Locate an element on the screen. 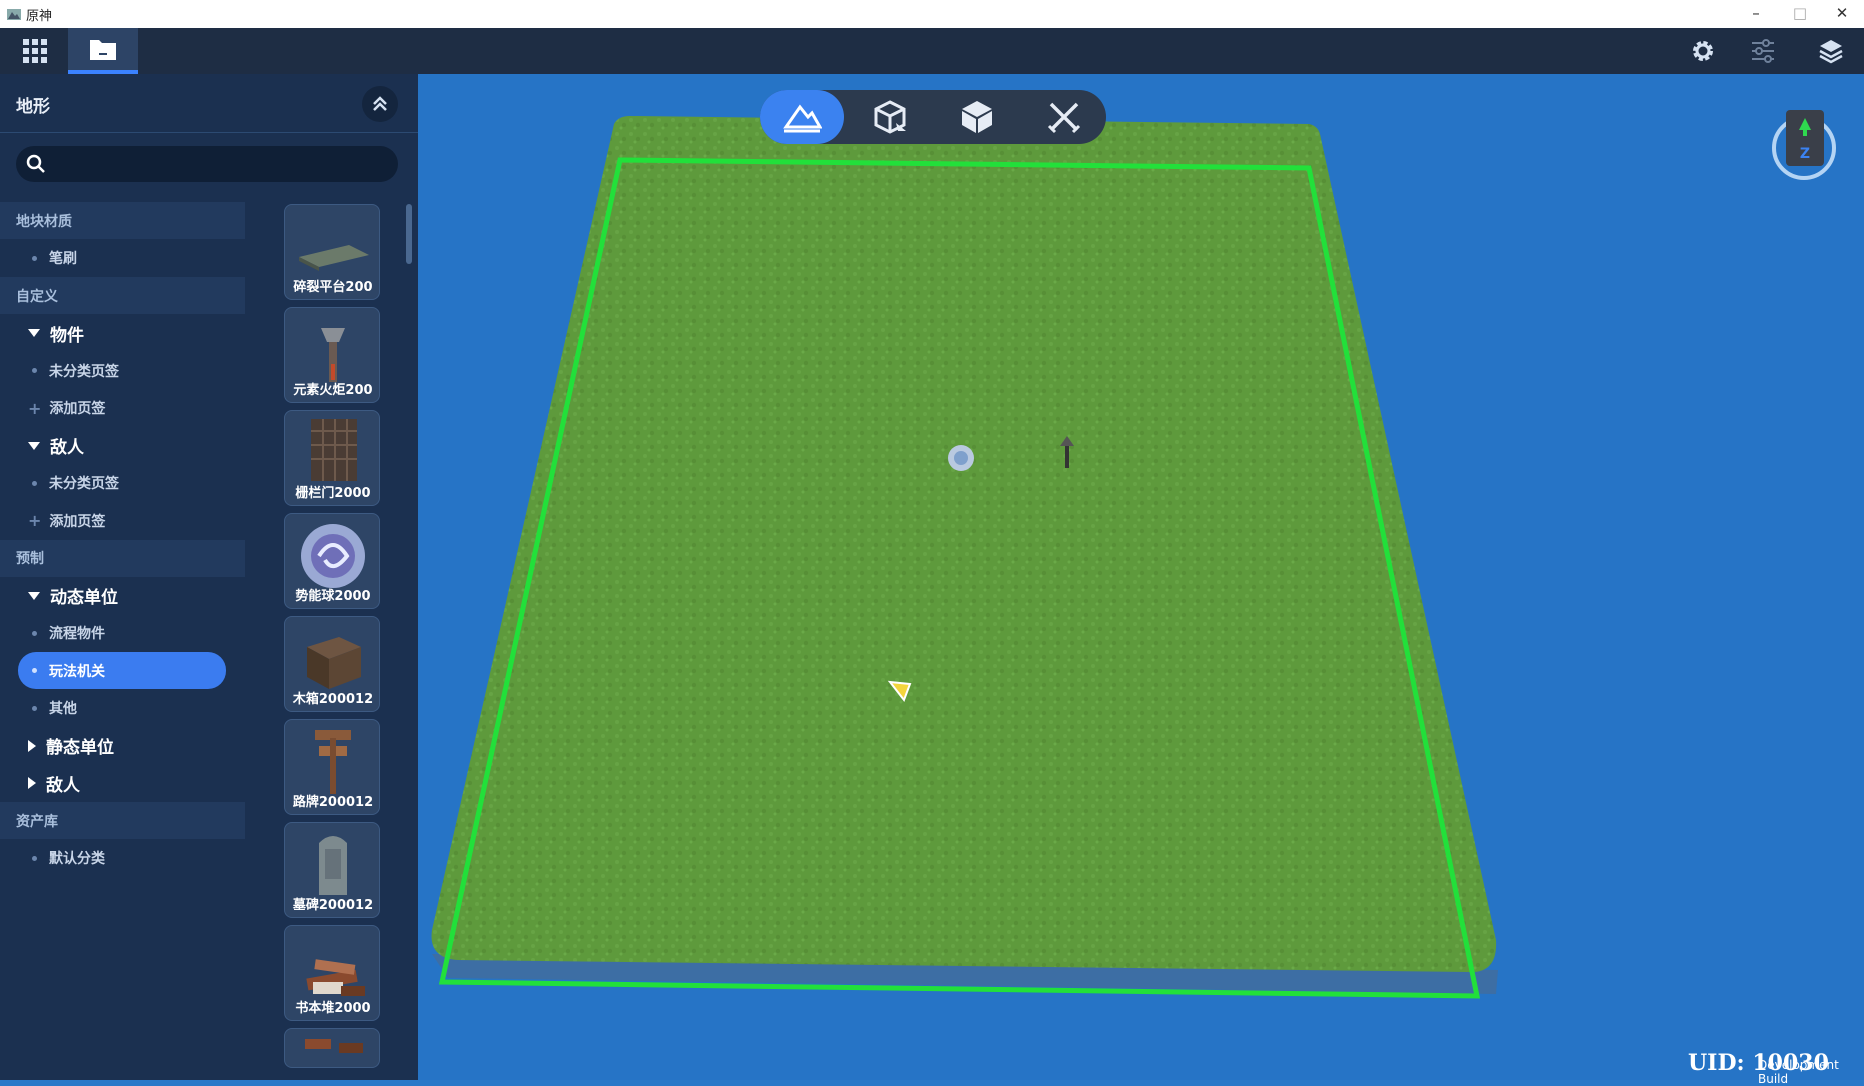 This screenshot has height=1086, width=1864. tree-item-label: 玩法机关 is located at coordinates (77, 671).